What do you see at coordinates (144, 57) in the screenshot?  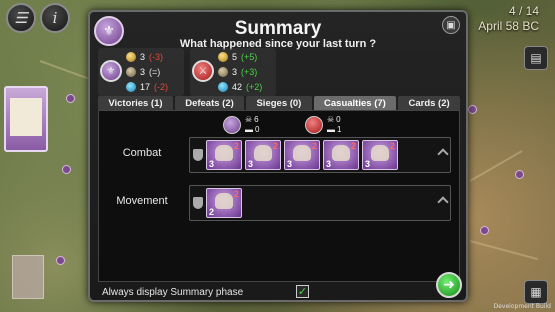 I see `stat-gold: 3 (-3)` at bounding box center [144, 57].